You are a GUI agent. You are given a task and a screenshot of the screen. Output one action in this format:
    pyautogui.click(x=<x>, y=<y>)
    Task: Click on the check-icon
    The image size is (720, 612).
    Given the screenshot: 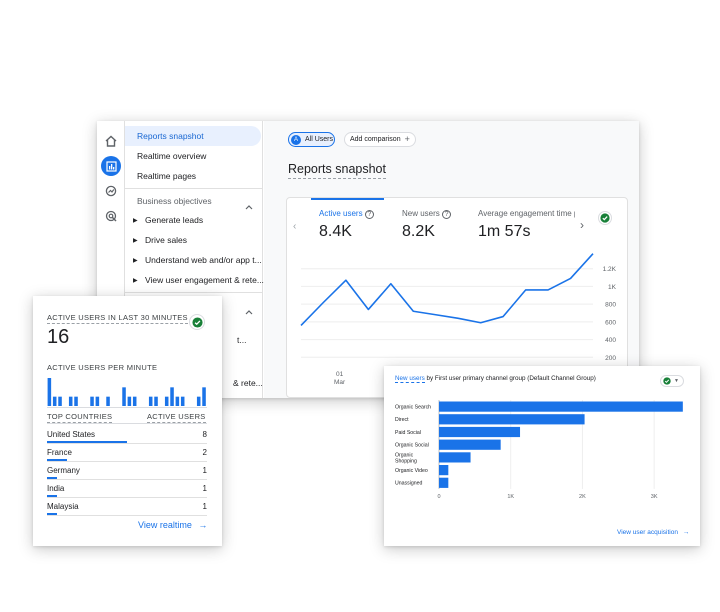 What is the action you would take?
    pyautogui.click(x=197, y=322)
    